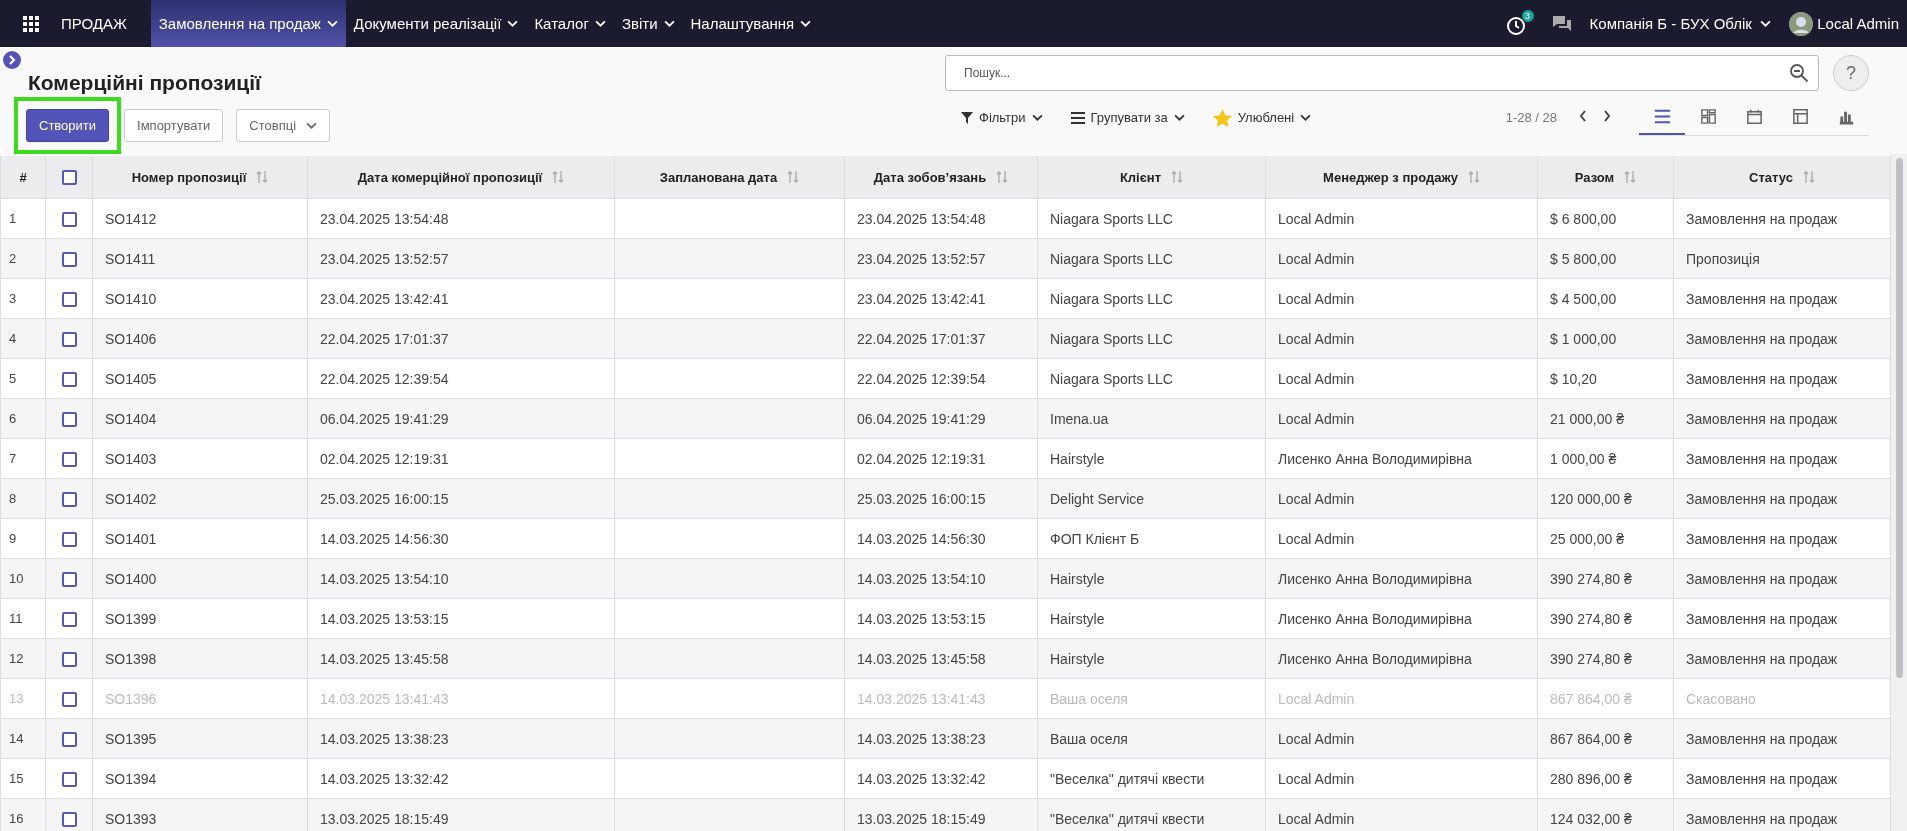 Image resolution: width=1907 pixels, height=831 pixels. What do you see at coordinates (200, 338) in the screenshot?
I see `table-cell: SO1406` at bounding box center [200, 338].